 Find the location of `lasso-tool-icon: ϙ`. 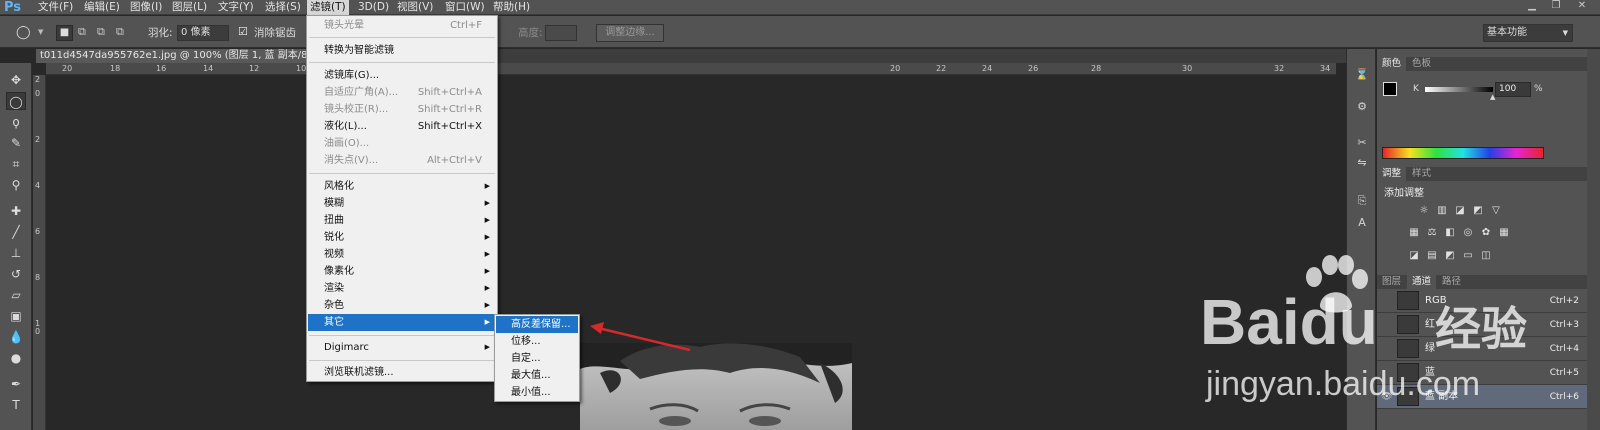

lasso-tool-icon: ϙ is located at coordinates (16, 122).